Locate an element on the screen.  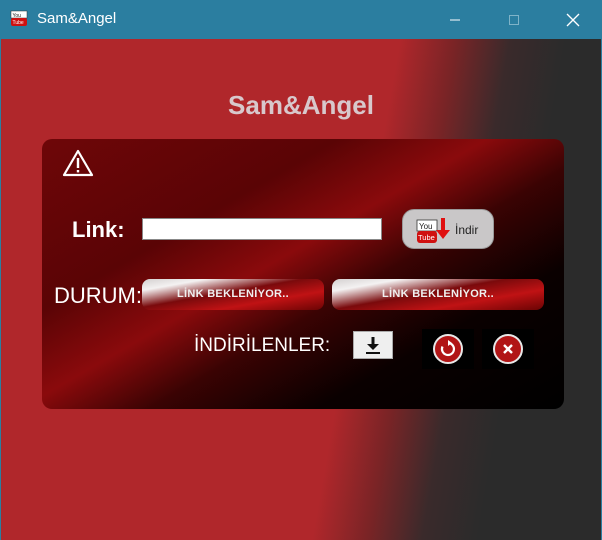
maximize-icon is located at coordinates (514, 19).